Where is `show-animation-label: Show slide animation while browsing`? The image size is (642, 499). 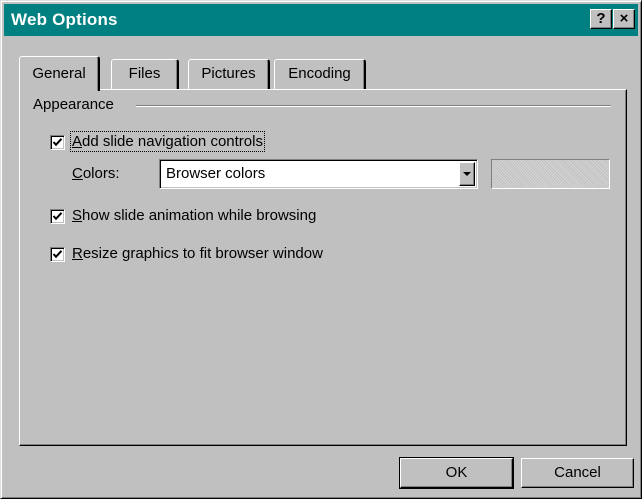 show-animation-label: Show slide animation while browsing is located at coordinates (194, 215).